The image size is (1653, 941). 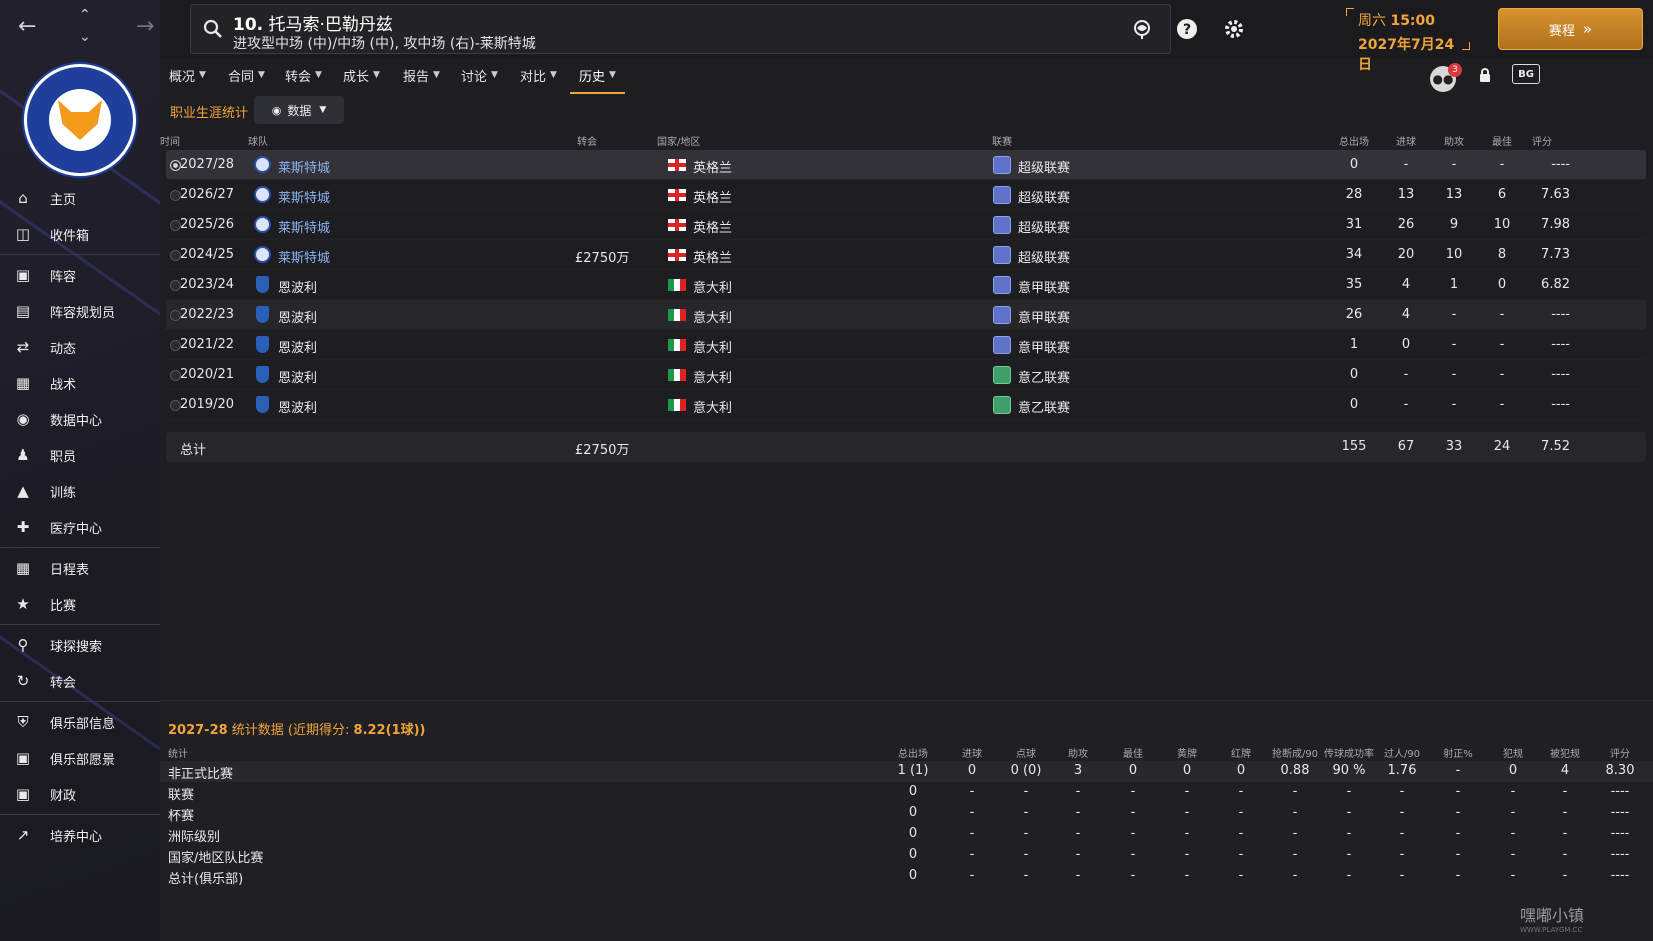 I want to click on rating: 7.98, so click(x=1555, y=224).